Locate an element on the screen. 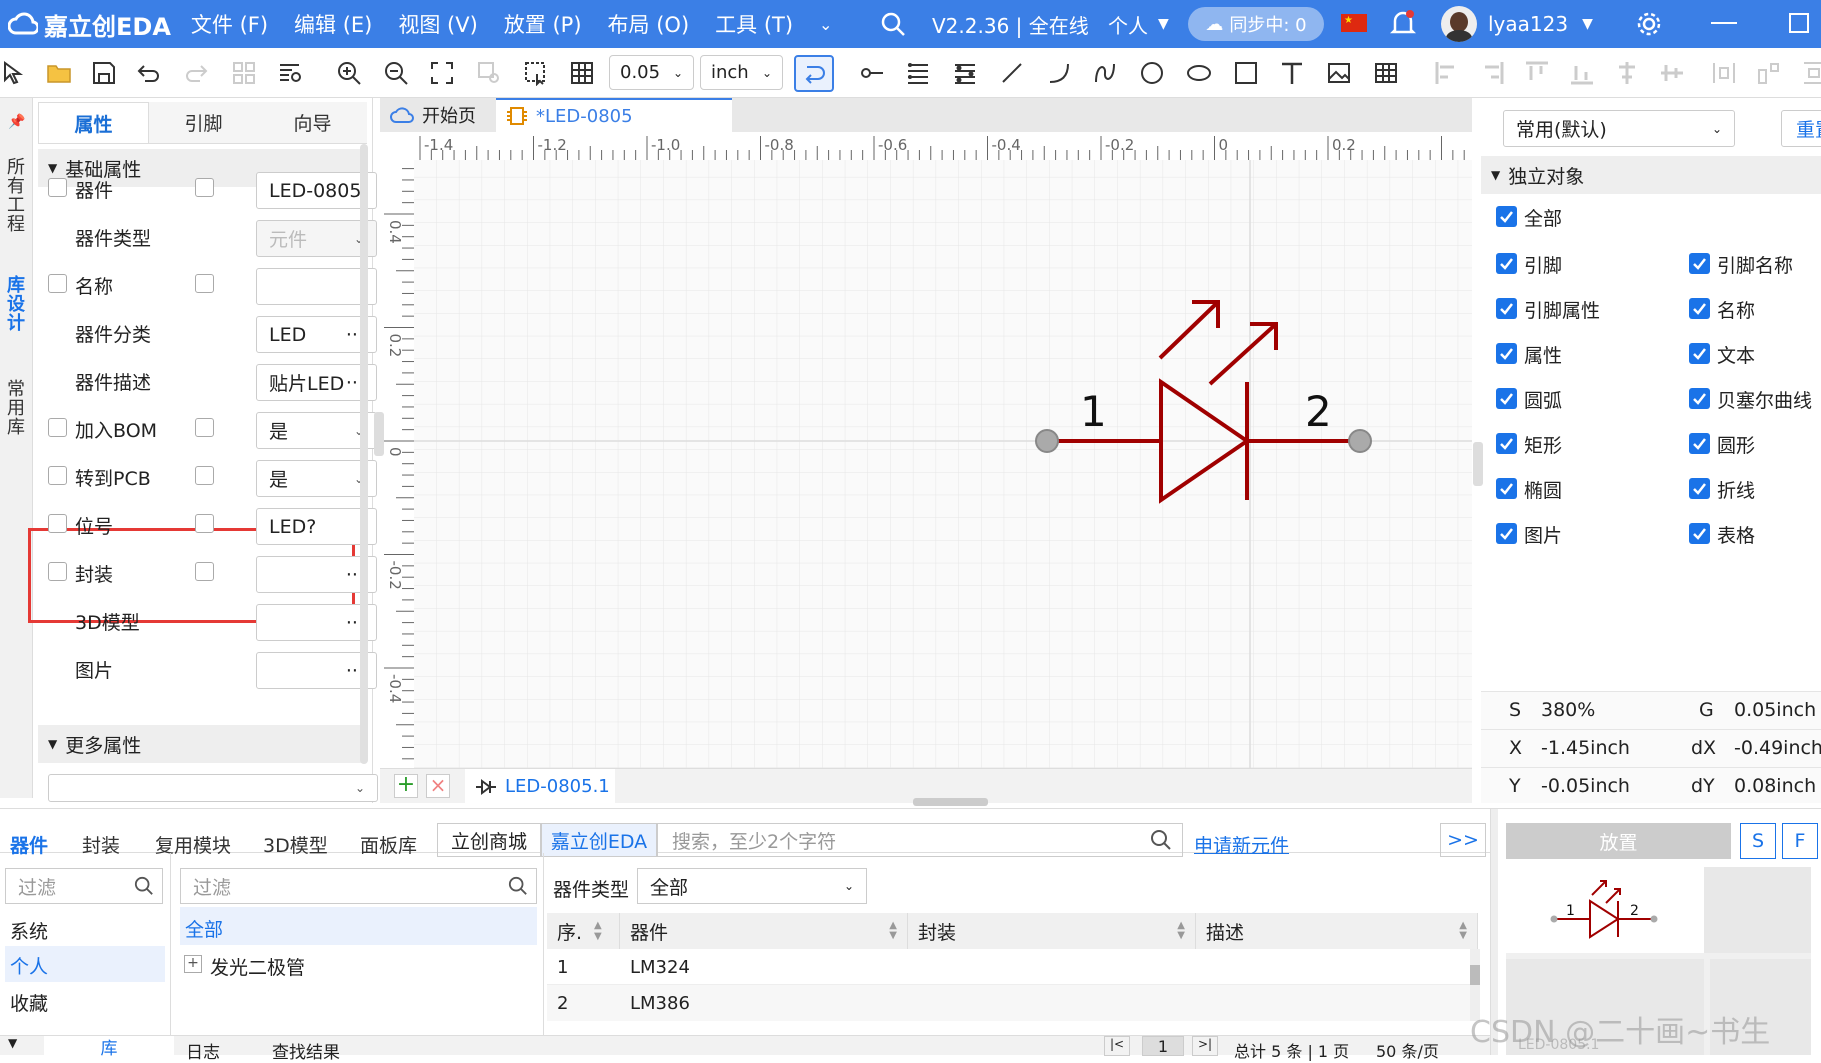 The image size is (1821, 1063). f-button: F is located at coordinates (1800, 841).